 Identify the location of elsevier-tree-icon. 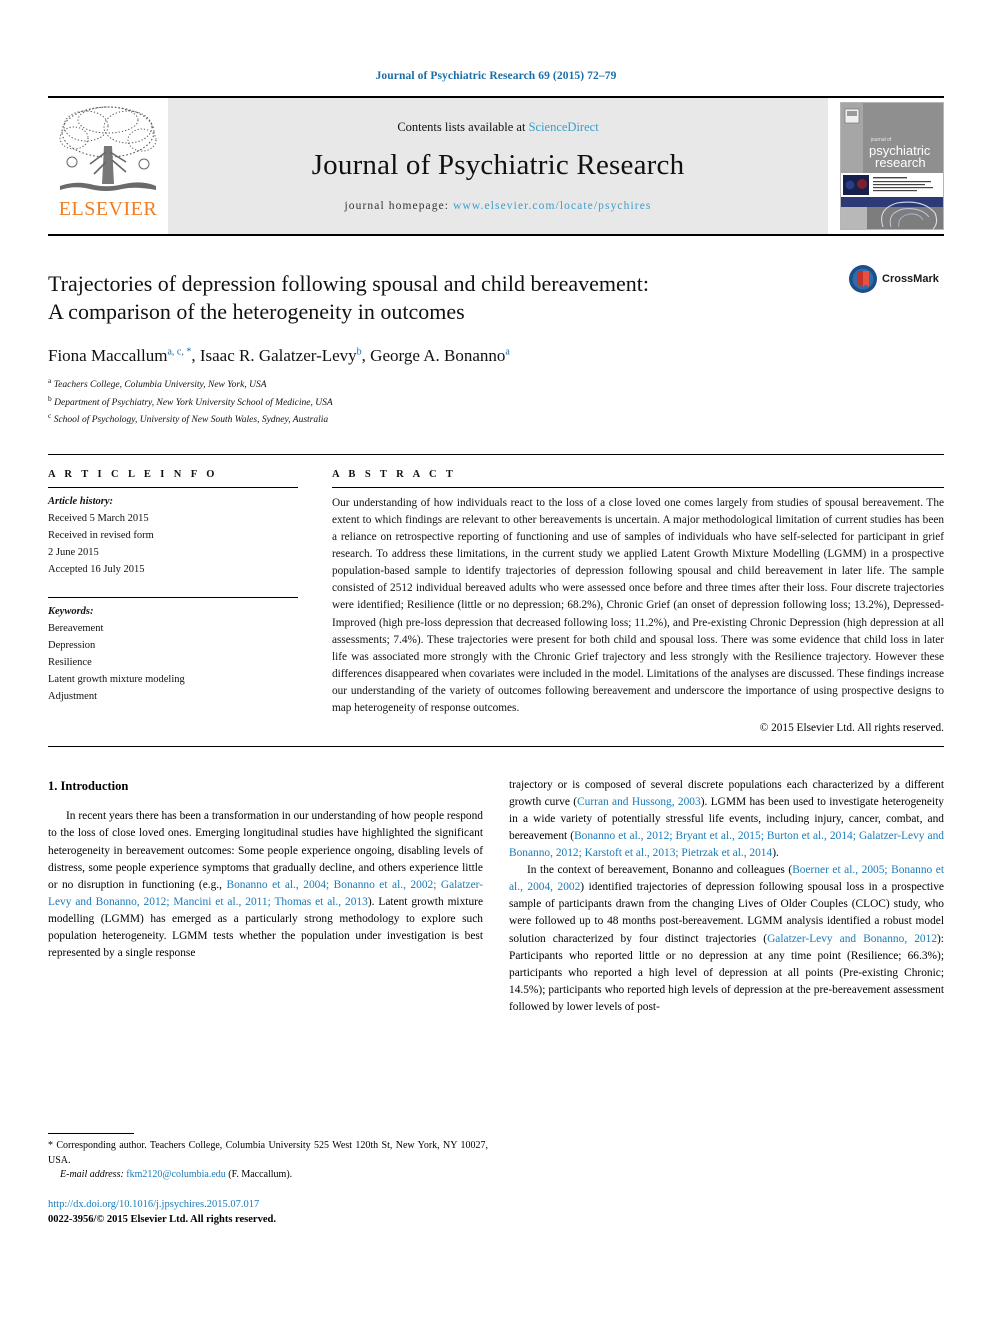
(108, 148).